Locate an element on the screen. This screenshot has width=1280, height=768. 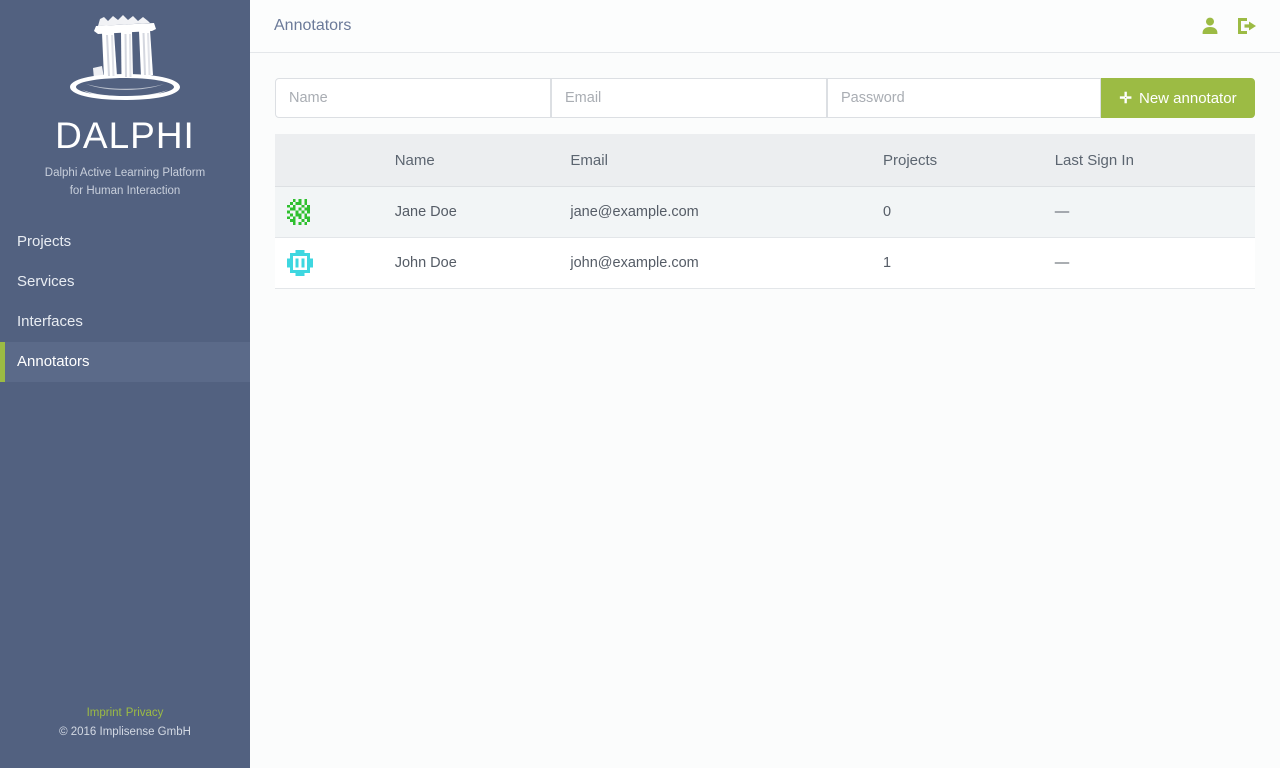
sign-out-icon is located at coordinates (1247, 26).